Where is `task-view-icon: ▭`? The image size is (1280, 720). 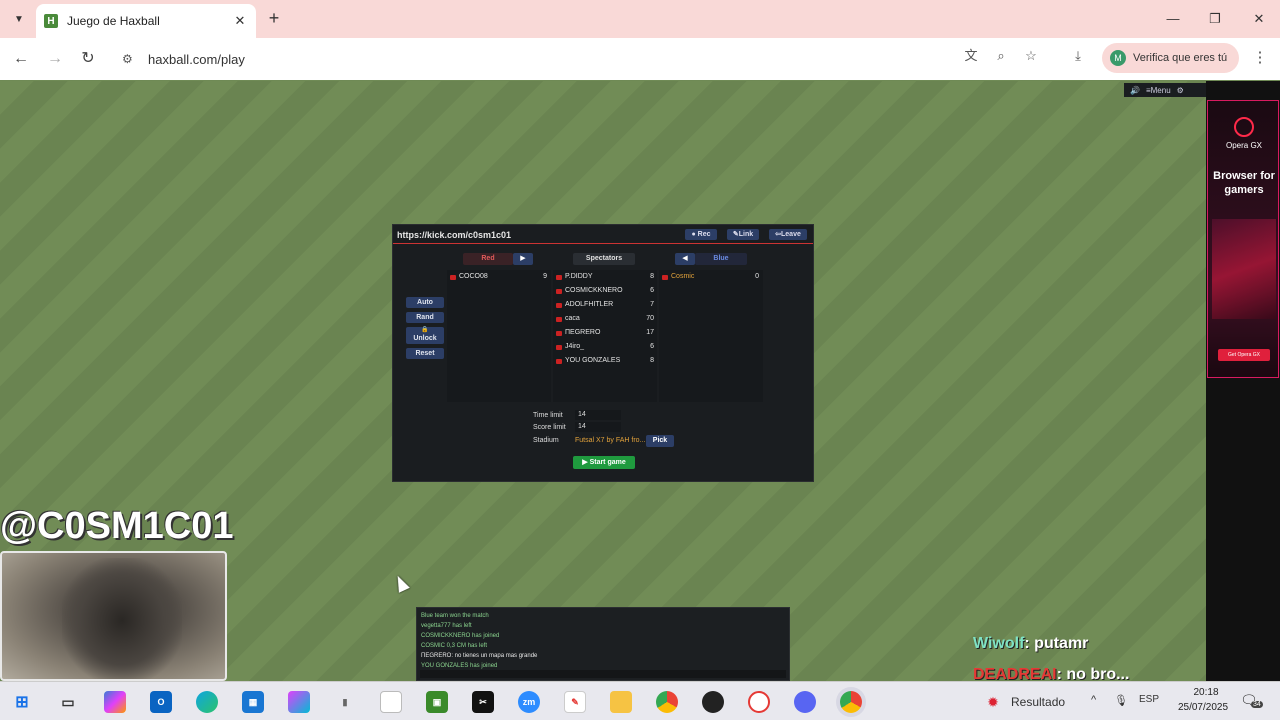 task-view-icon: ▭ is located at coordinates (68, 702).